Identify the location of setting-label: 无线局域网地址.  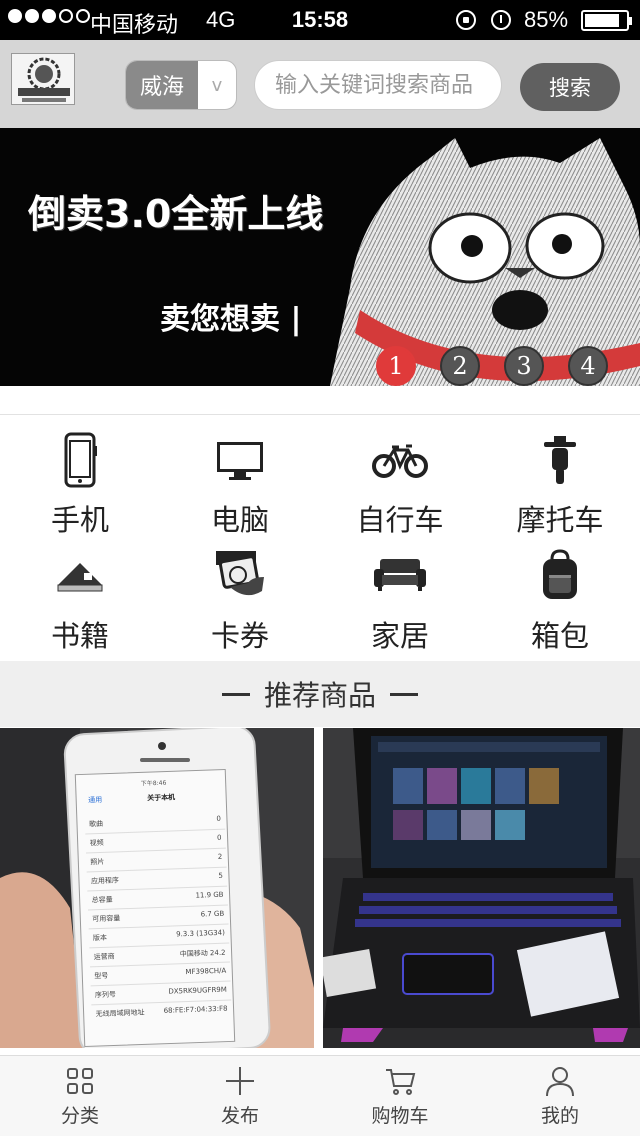
(120, 1013).